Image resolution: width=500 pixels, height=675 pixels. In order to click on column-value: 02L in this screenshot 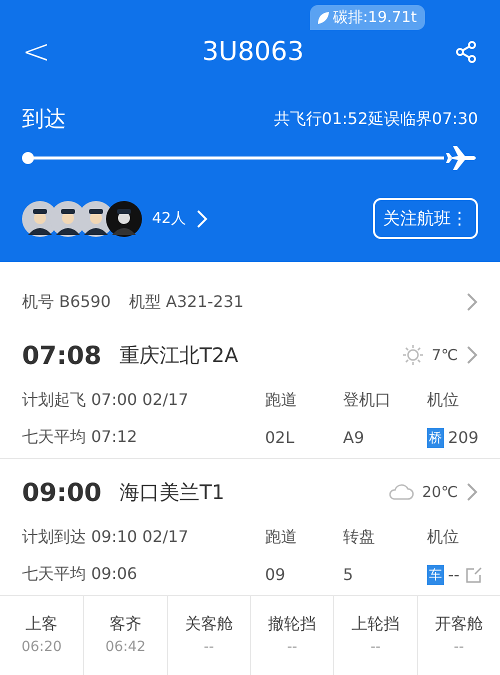, I will do `click(280, 437)`.